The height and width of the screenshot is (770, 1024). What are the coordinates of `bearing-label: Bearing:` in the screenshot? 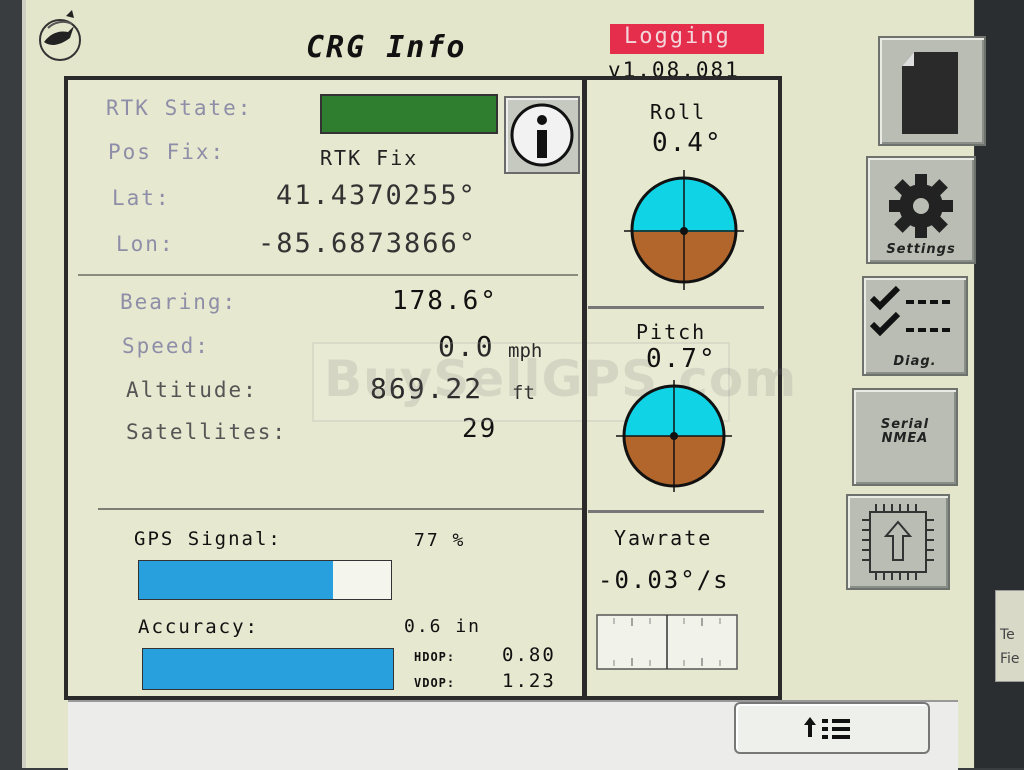 It's located at (179, 302).